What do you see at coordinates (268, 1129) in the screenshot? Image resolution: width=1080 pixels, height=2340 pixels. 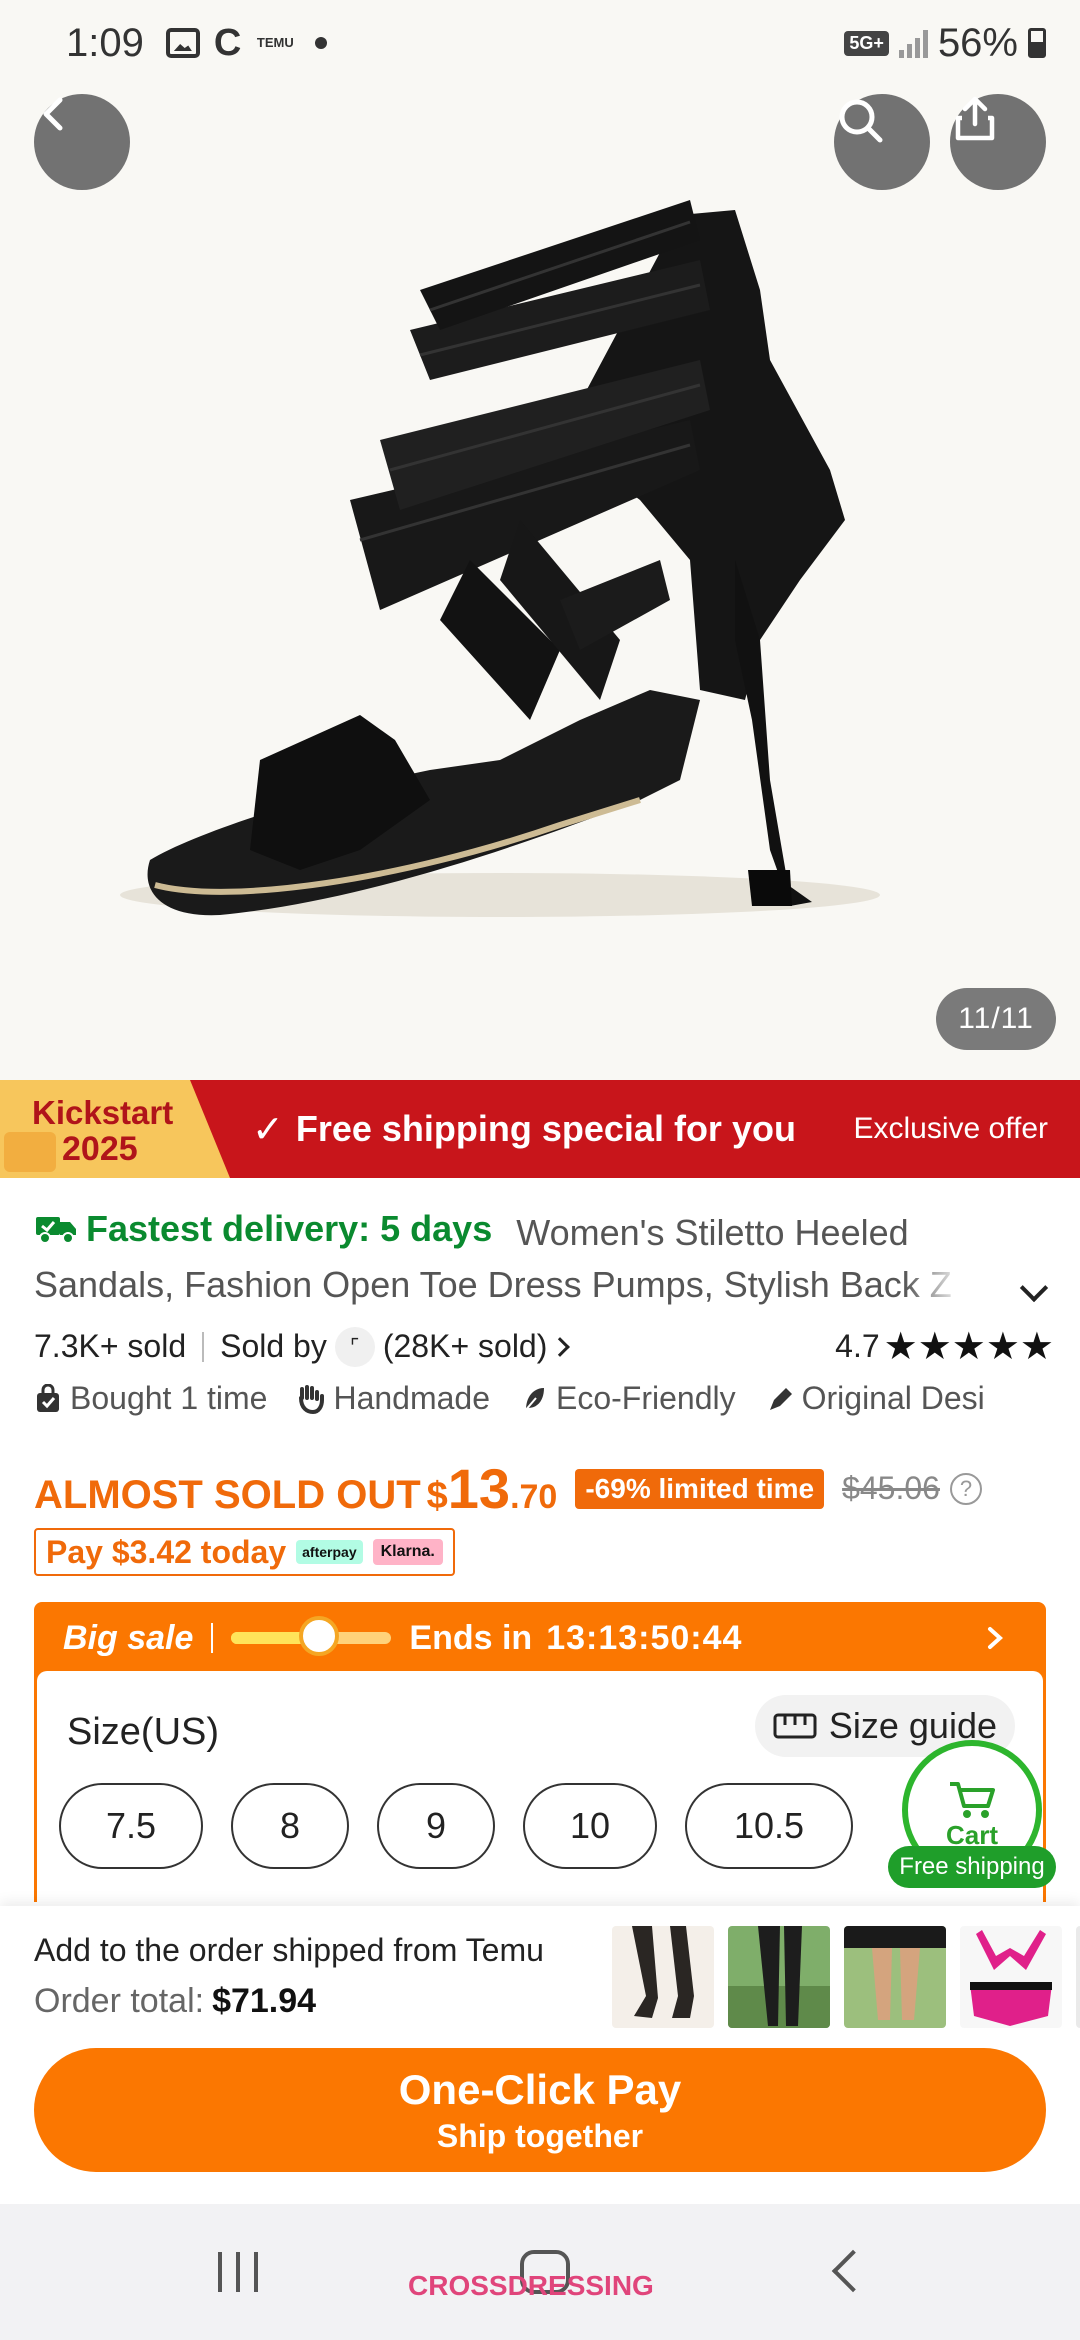 I see `check-icon: ✓` at bounding box center [268, 1129].